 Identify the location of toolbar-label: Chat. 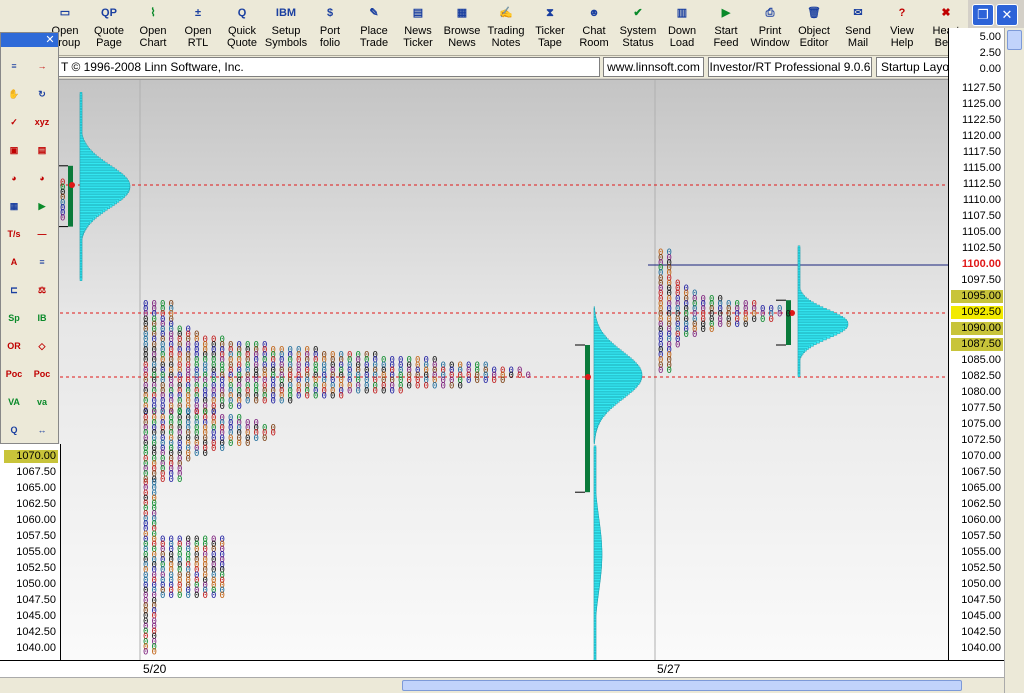
(594, 31).